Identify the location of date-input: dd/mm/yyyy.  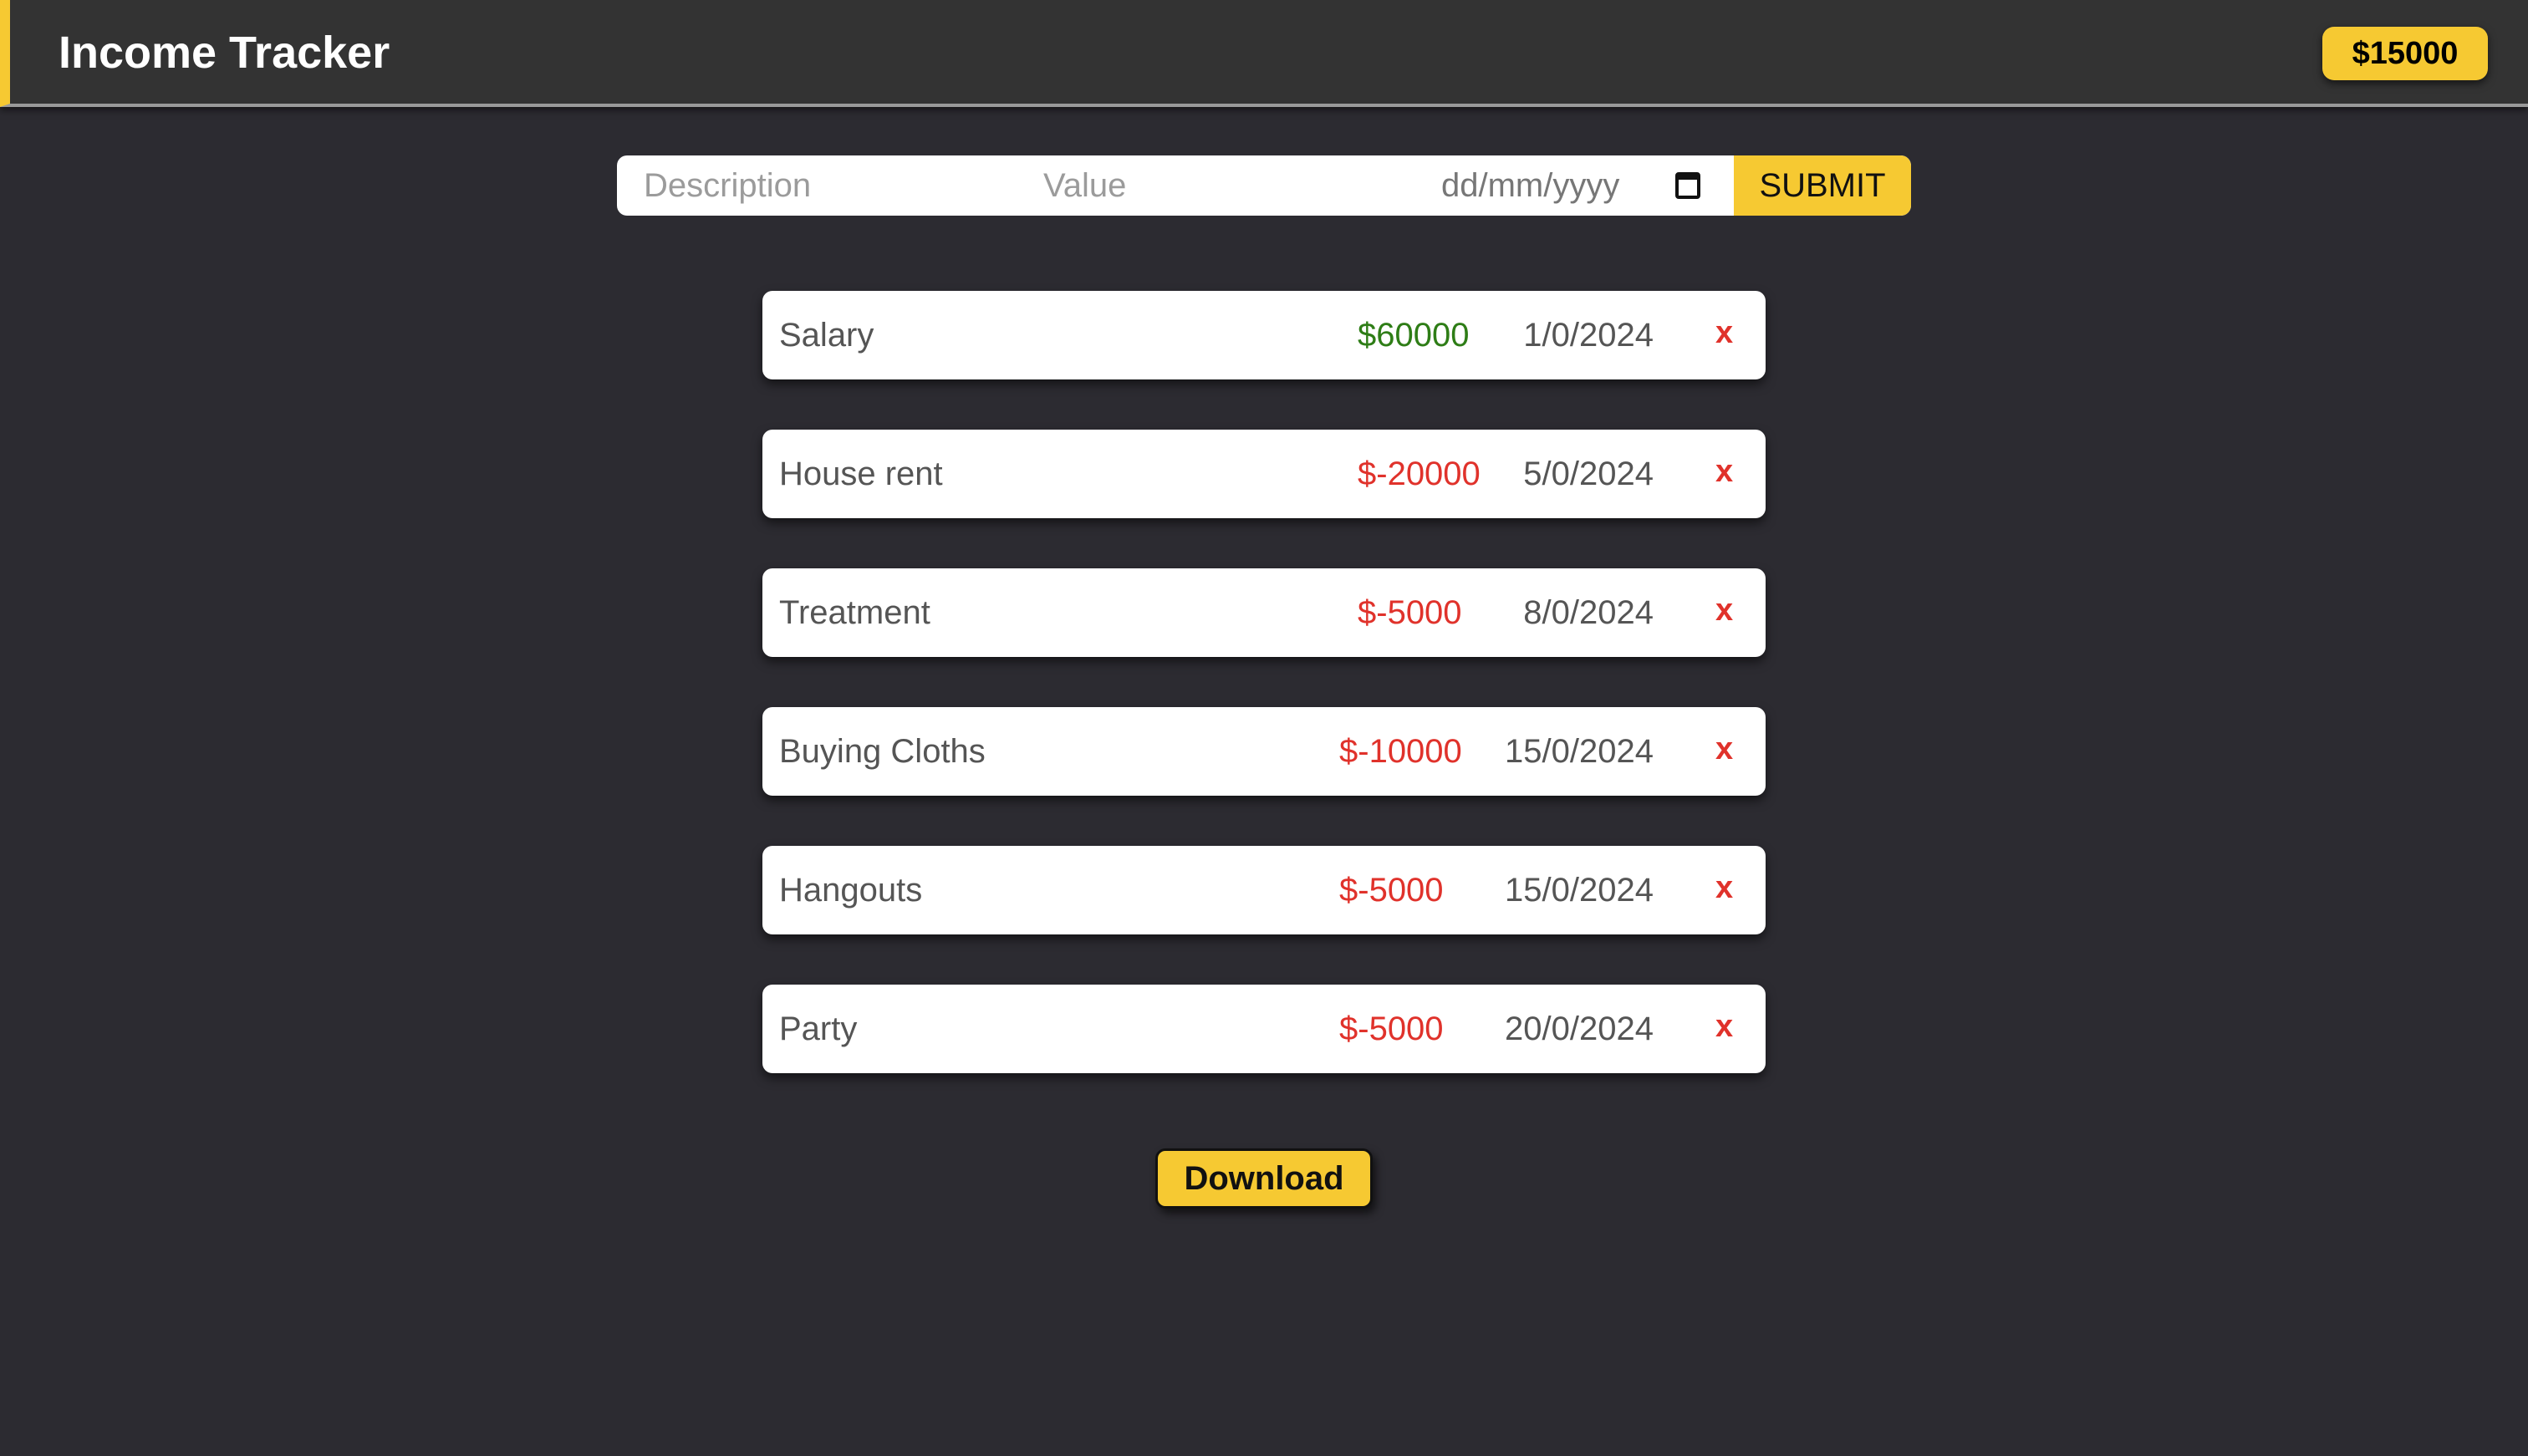
(1530, 185).